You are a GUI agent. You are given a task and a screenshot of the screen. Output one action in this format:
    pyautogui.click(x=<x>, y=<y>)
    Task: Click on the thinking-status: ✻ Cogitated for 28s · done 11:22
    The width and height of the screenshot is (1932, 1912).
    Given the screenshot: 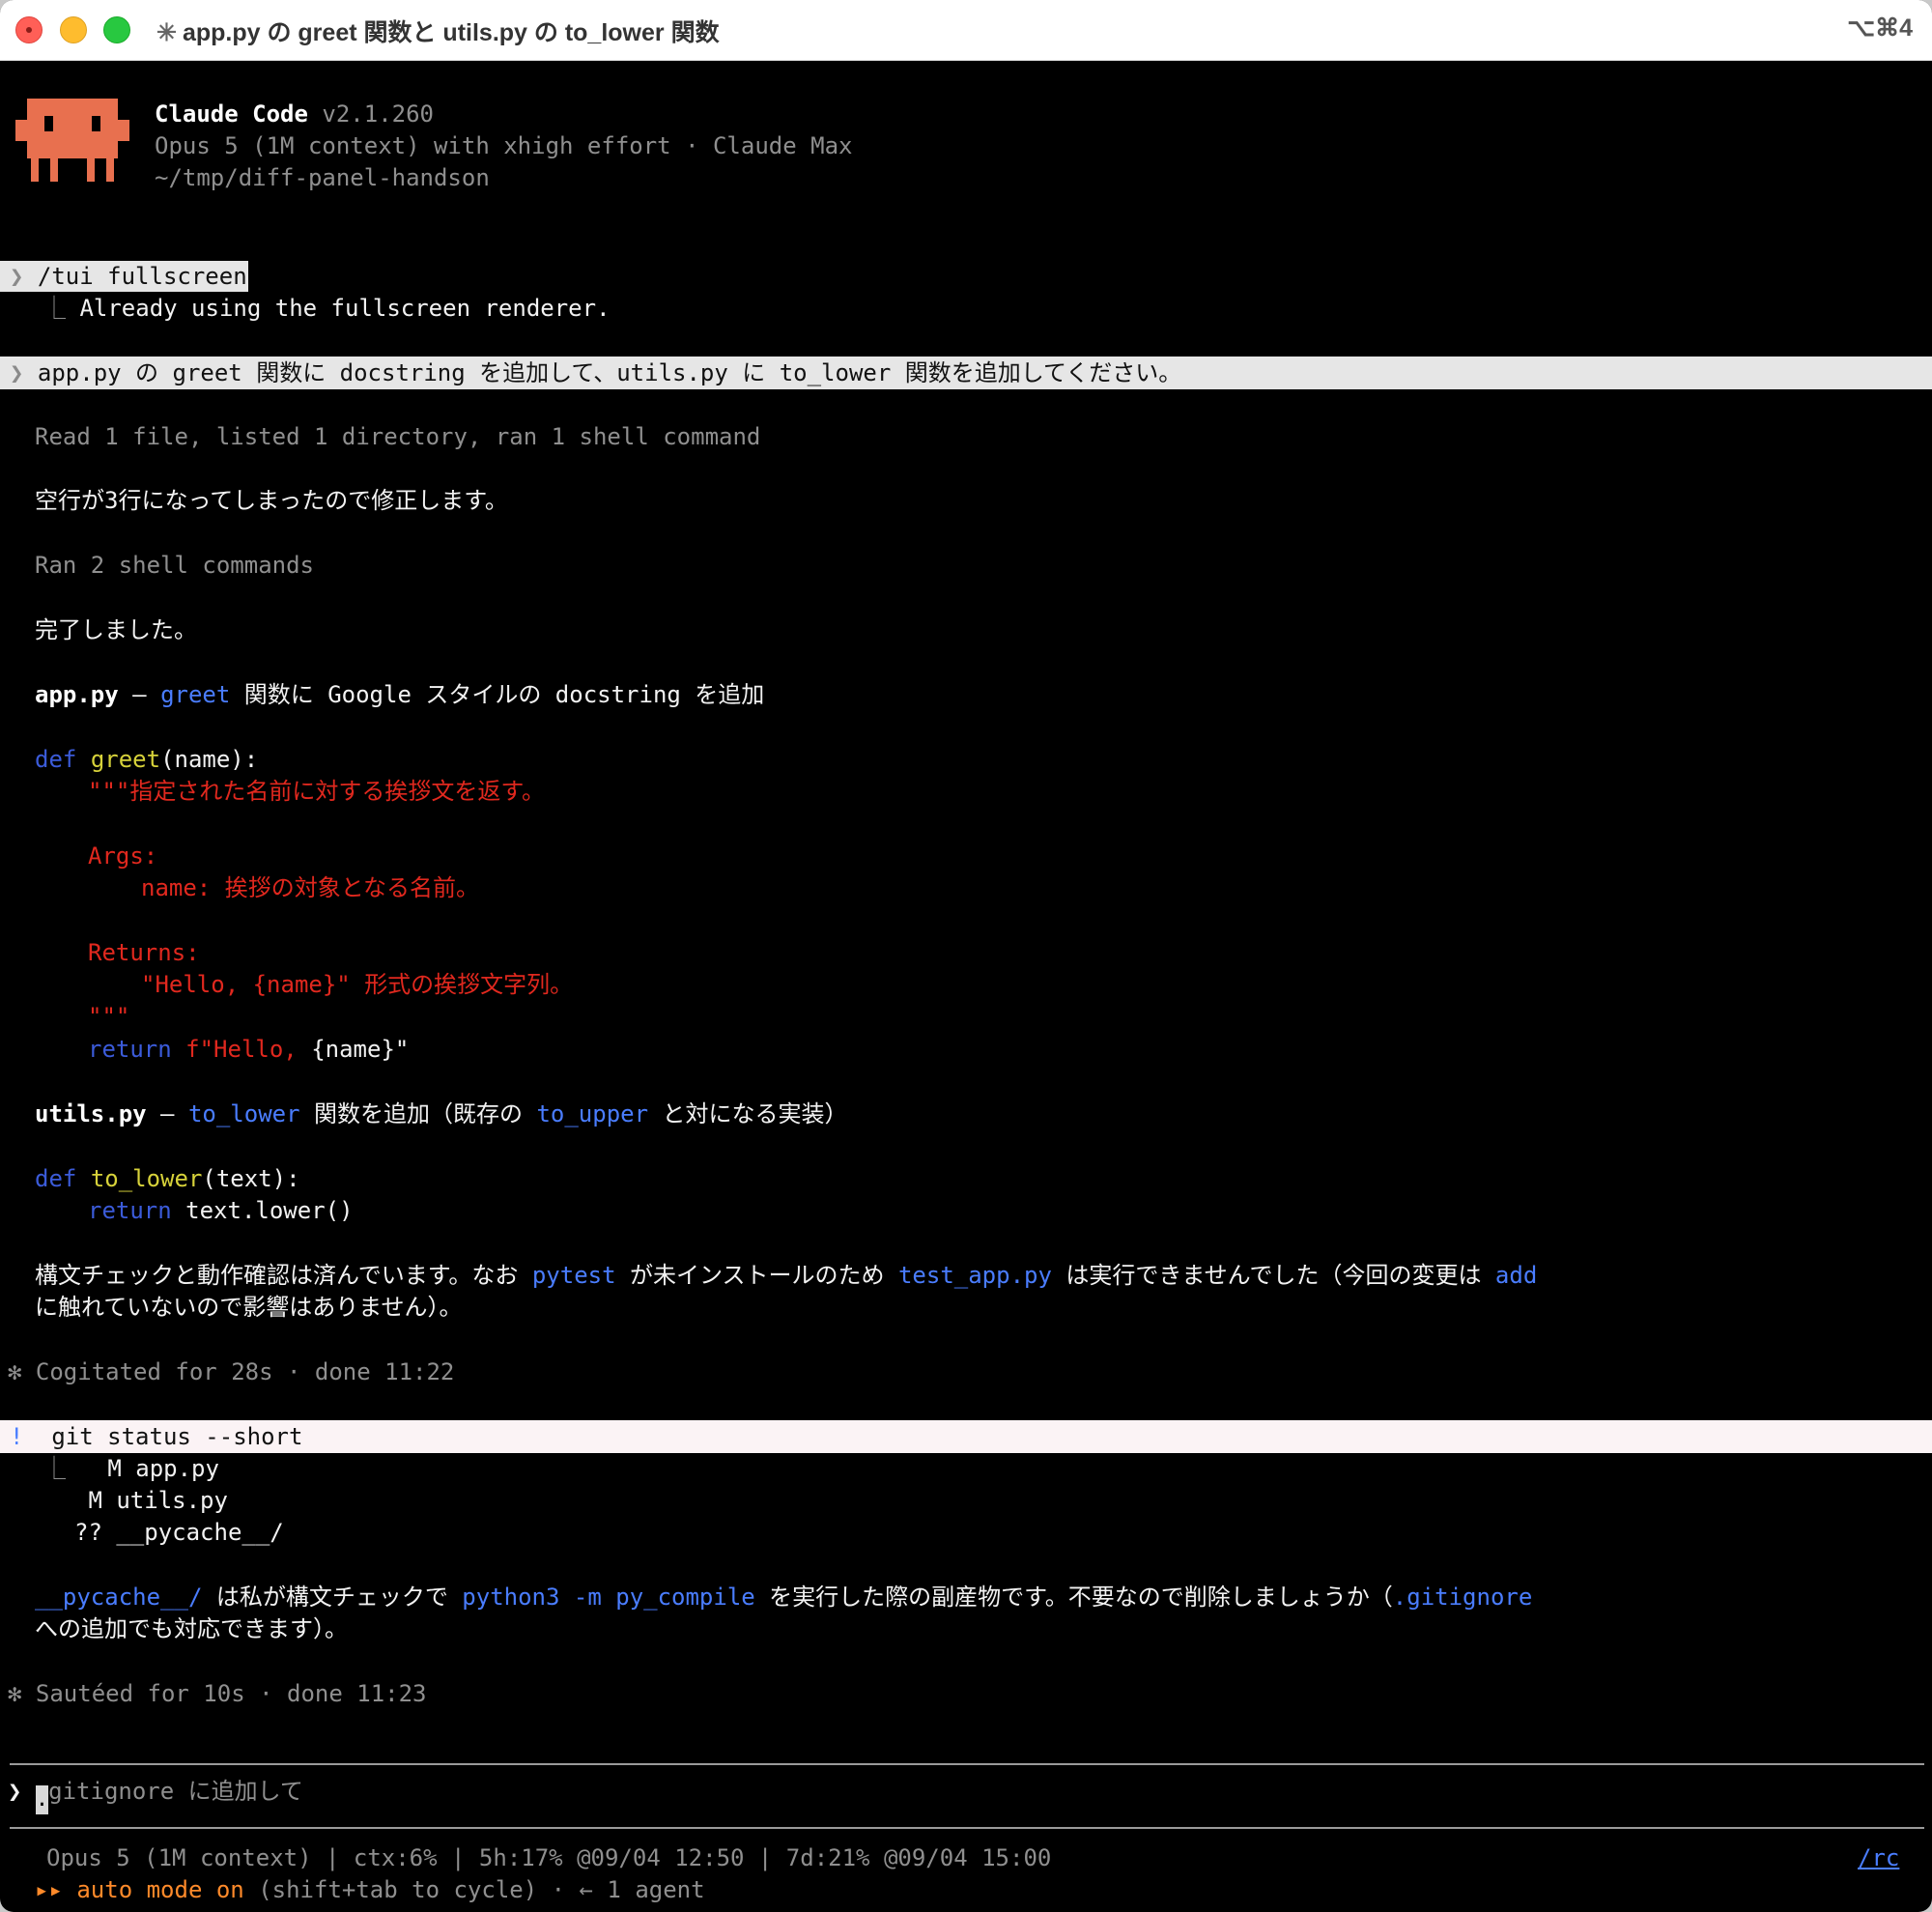 What is the action you would take?
    pyautogui.click(x=231, y=1371)
    